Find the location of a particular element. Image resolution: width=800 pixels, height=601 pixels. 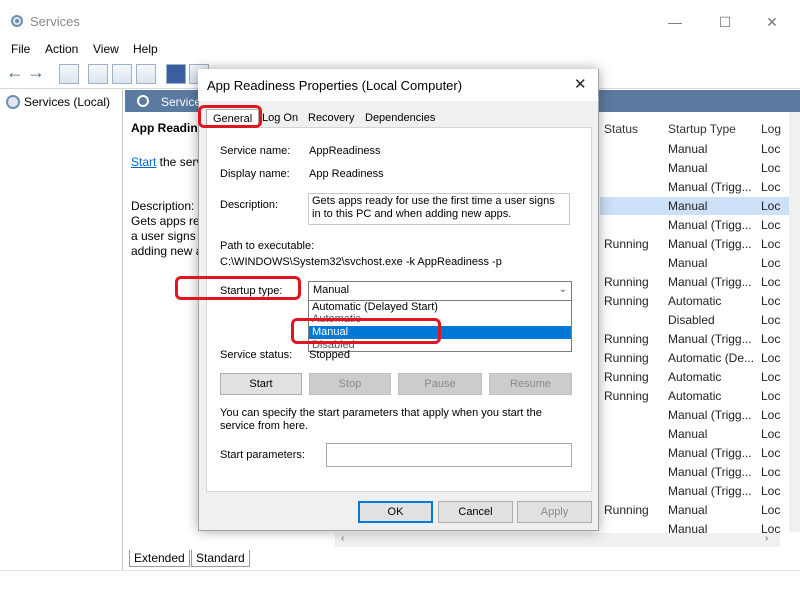

start-service-link: Start is located at coordinates (143, 162).